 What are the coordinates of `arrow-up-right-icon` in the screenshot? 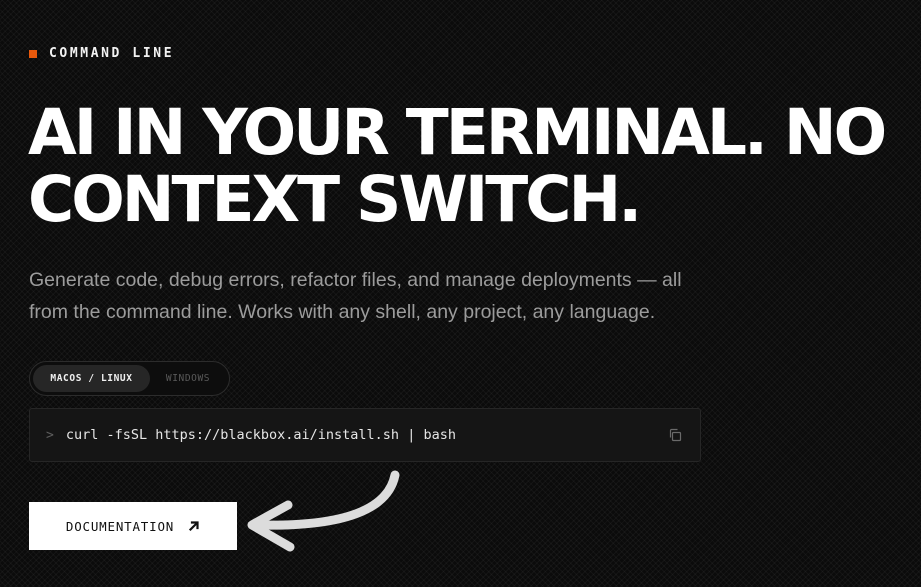 It's located at (194, 526).